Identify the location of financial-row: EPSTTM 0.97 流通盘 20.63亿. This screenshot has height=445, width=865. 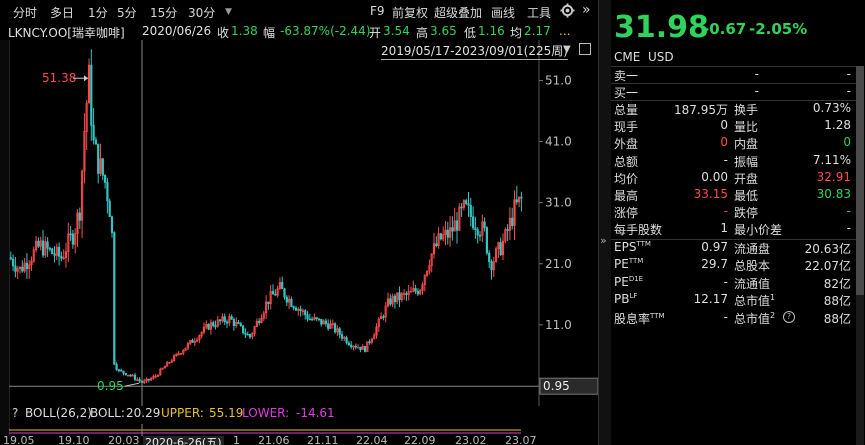
(734, 248).